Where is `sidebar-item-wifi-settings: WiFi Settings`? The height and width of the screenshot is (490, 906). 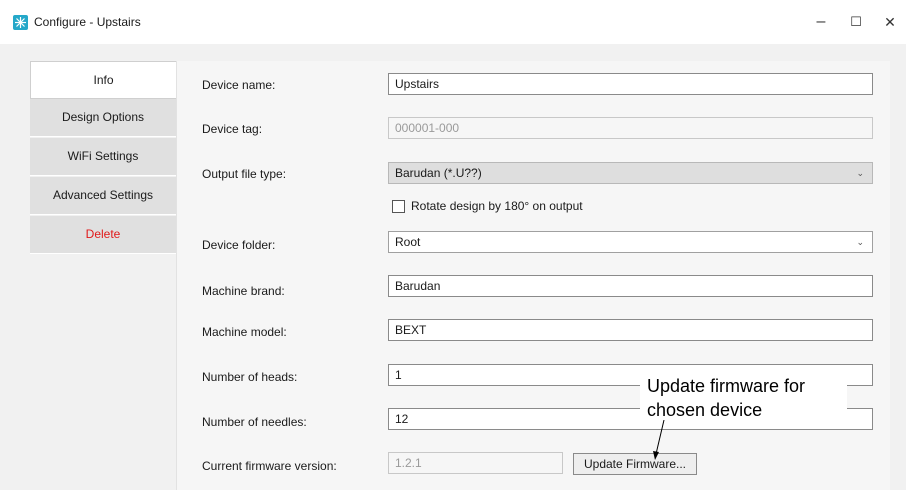
sidebar-item-wifi-settings: WiFi Settings is located at coordinates (103, 157).